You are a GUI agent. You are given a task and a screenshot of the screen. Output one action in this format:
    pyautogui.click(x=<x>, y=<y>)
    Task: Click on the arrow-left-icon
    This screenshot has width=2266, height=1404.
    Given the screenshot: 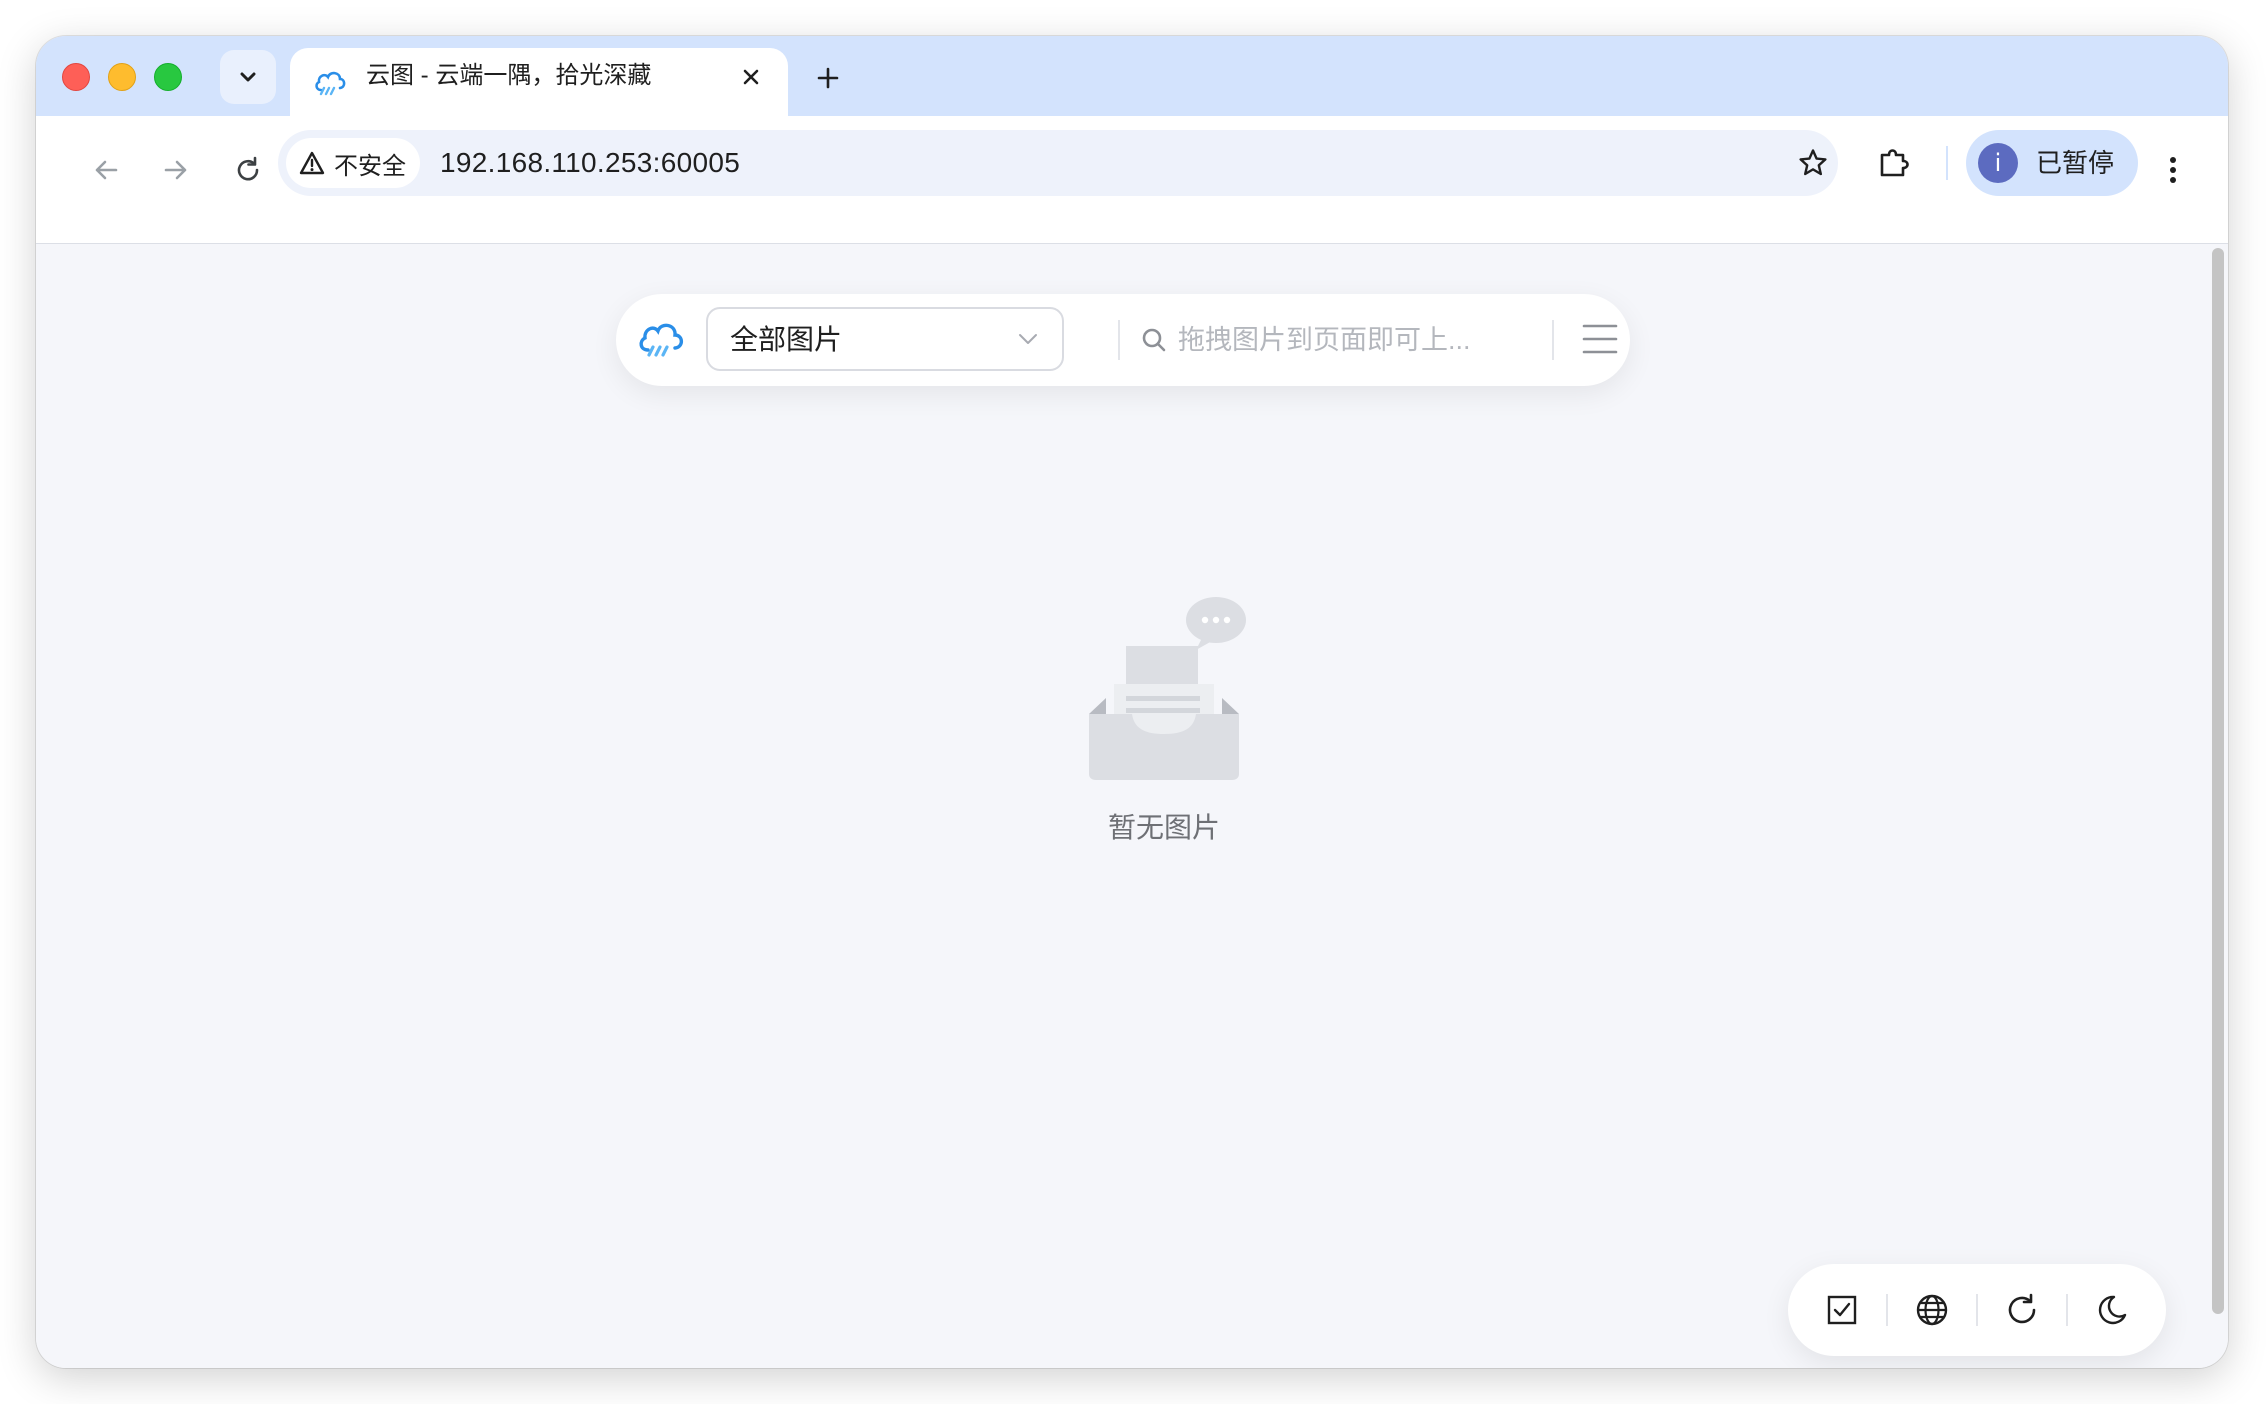 What is the action you would take?
    pyautogui.click(x=106, y=170)
    